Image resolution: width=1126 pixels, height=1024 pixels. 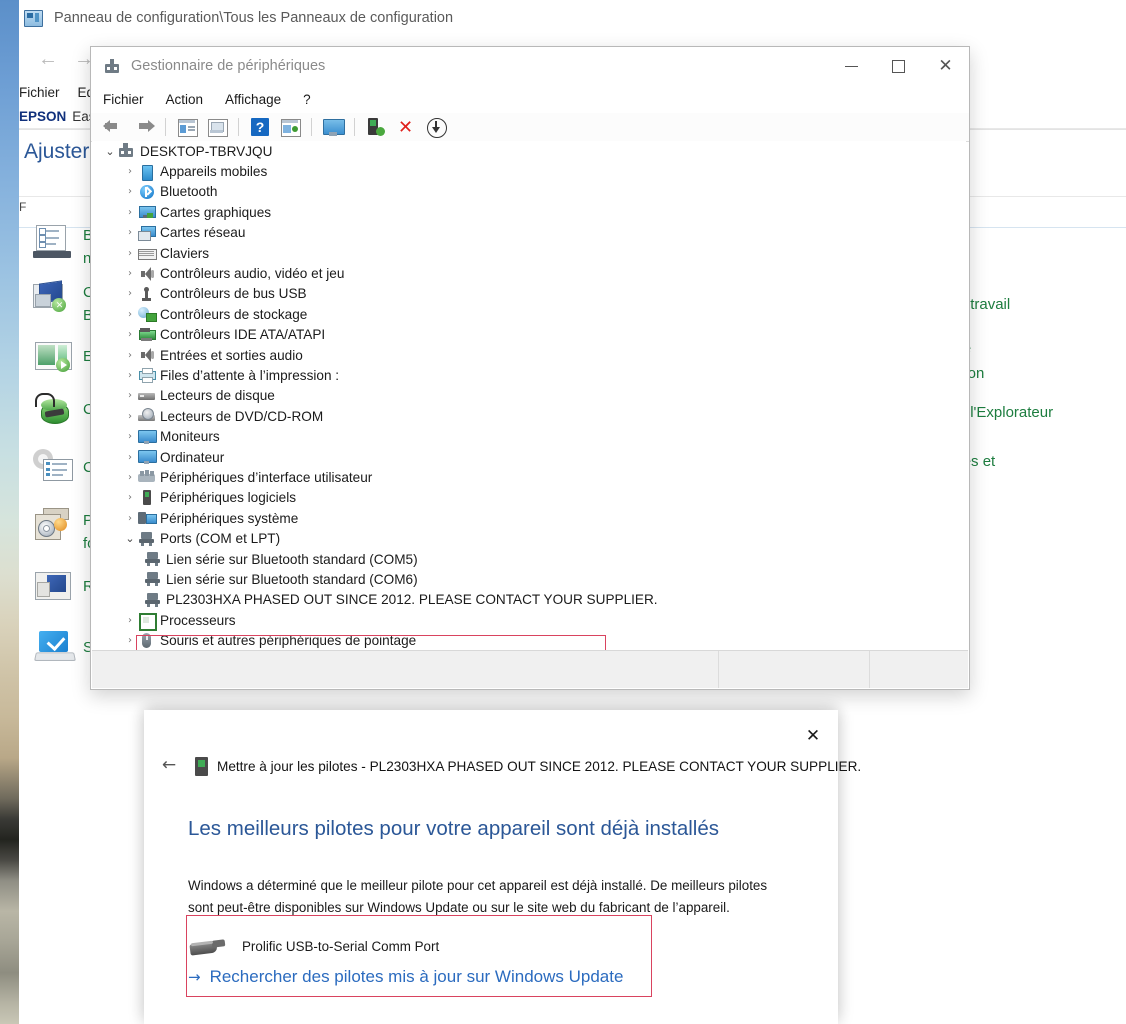 I want to click on tree-label: Appareils mobiles, so click(x=214, y=172).